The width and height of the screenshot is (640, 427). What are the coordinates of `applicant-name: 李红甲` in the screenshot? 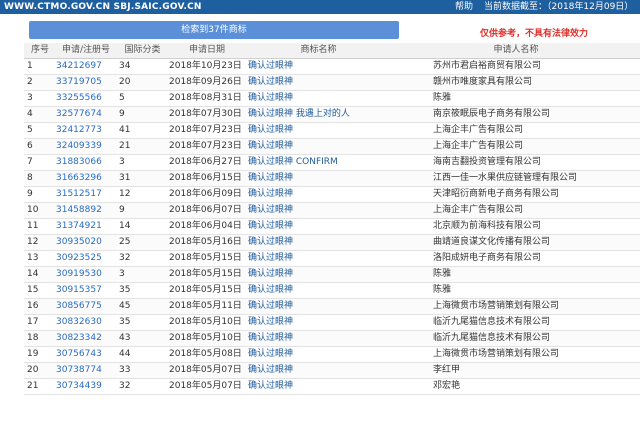 It's located at (514, 370).